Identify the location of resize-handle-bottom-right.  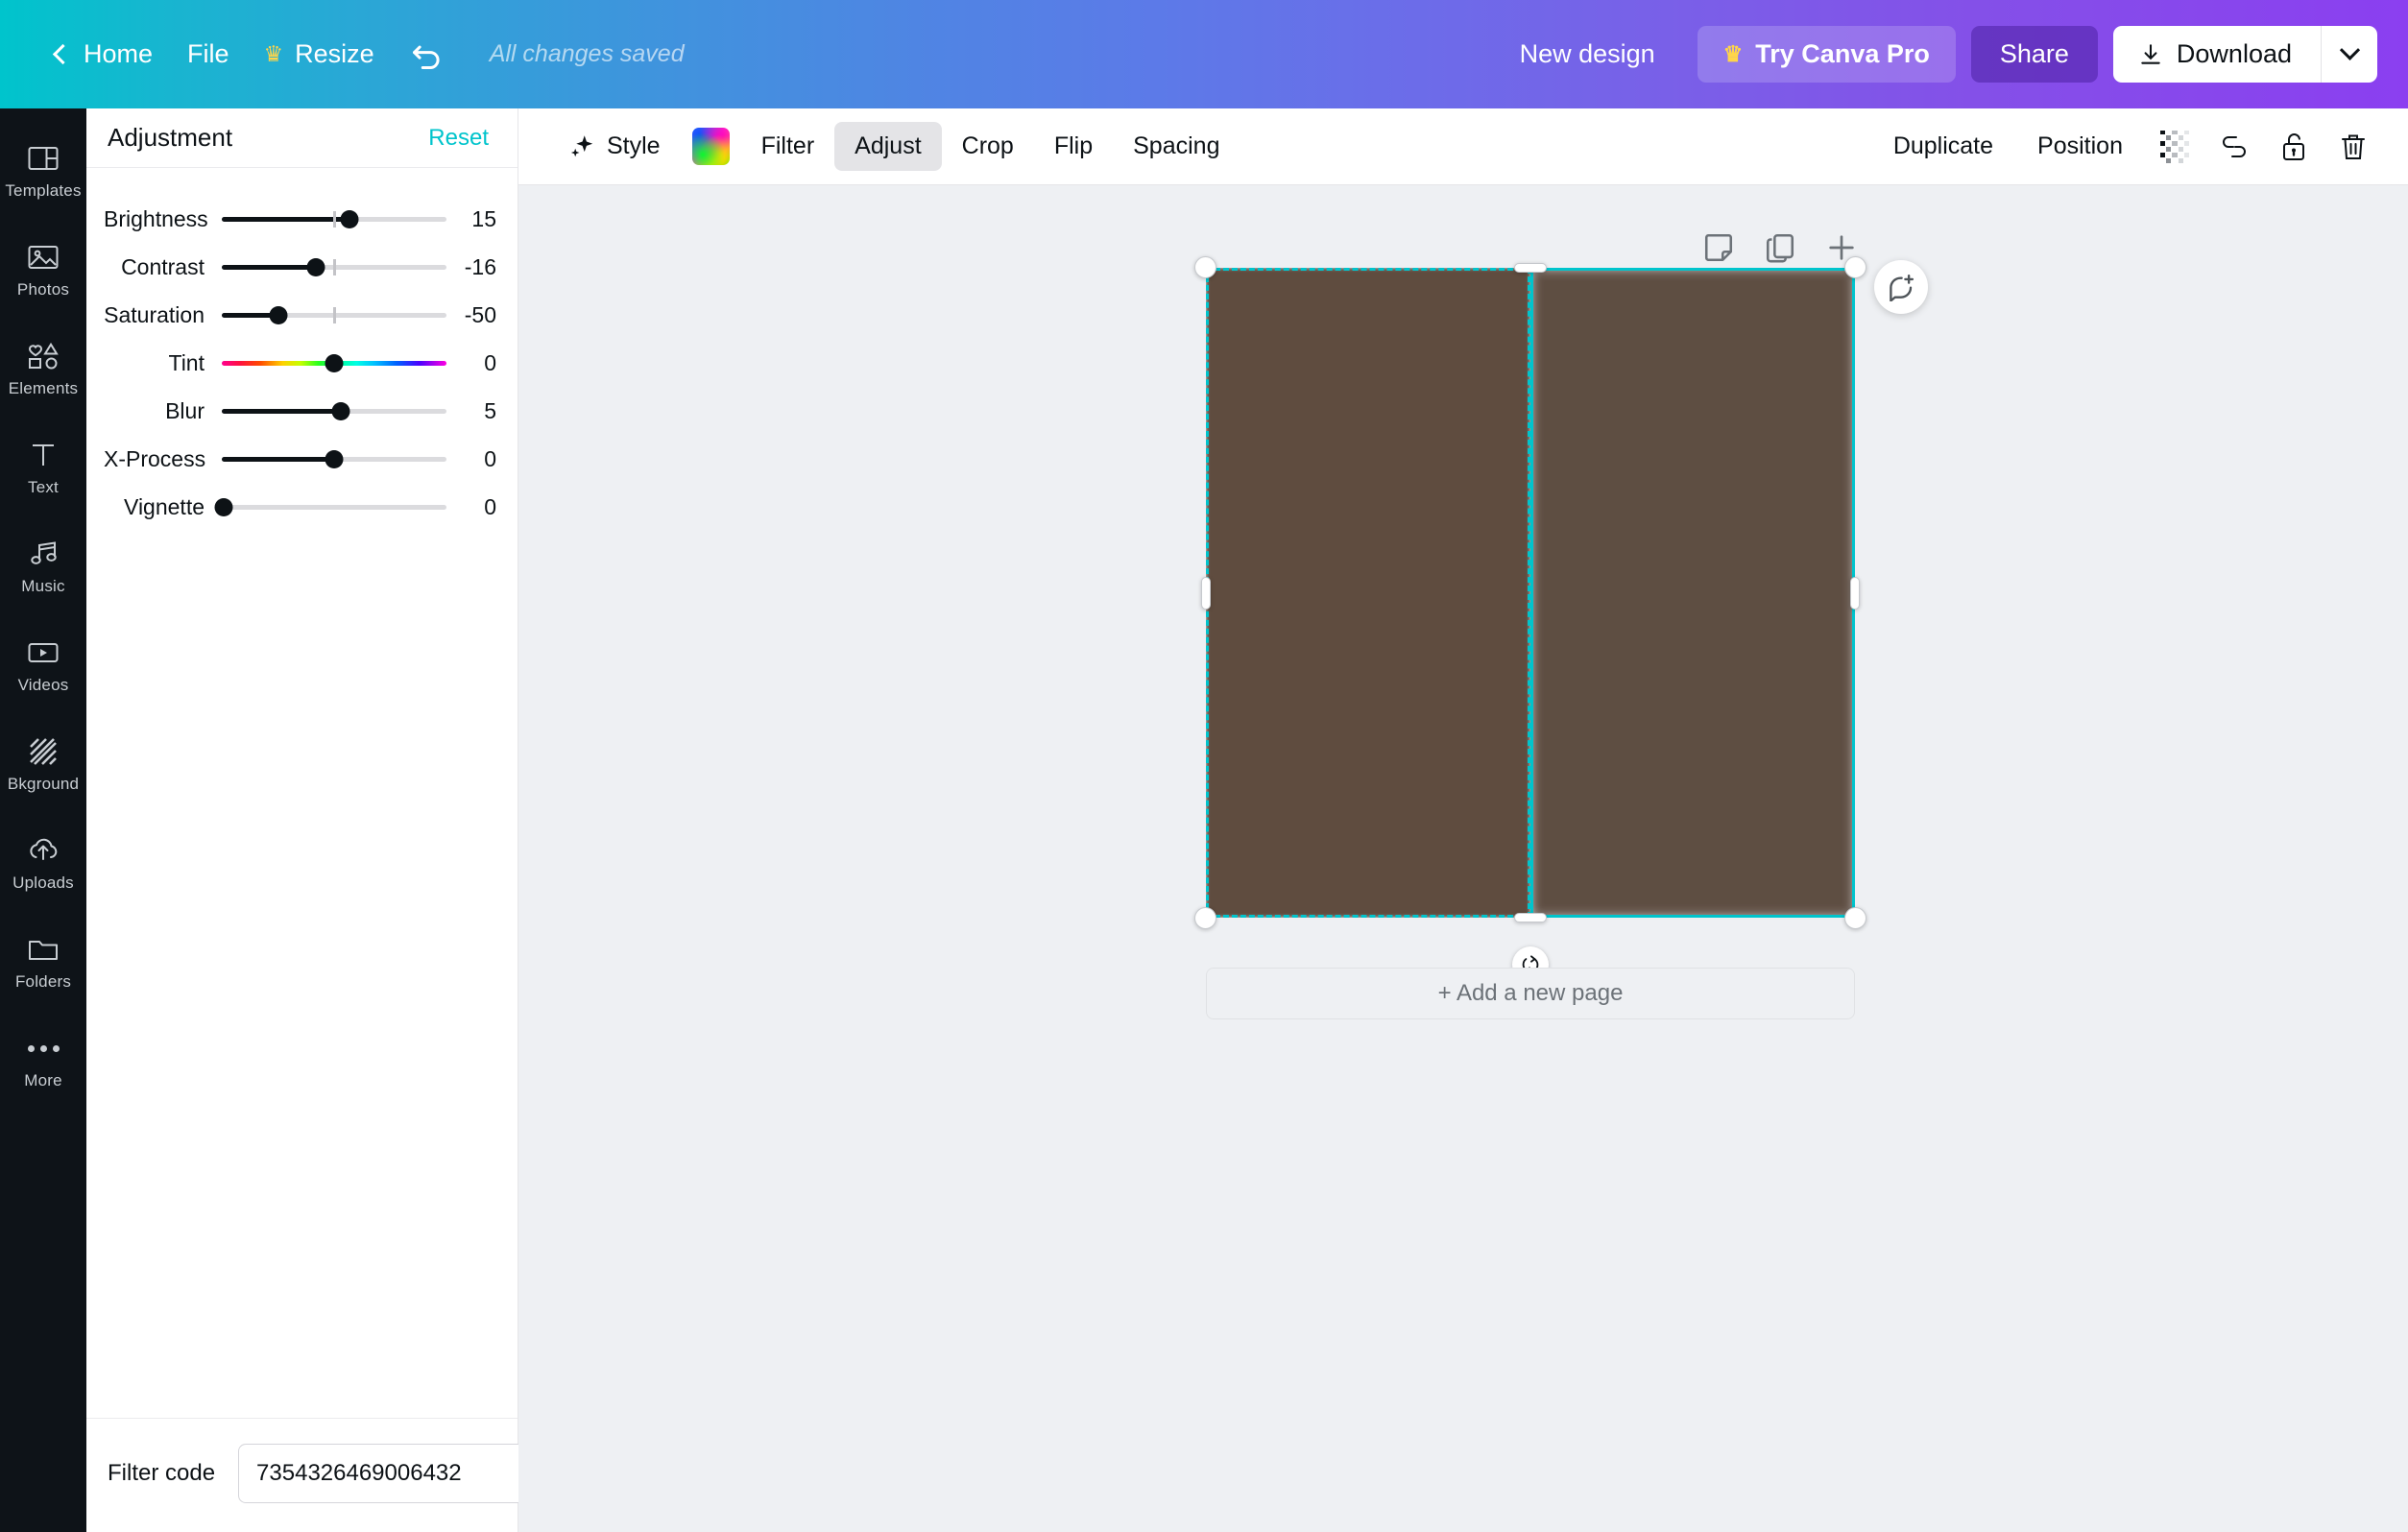
(1855, 918).